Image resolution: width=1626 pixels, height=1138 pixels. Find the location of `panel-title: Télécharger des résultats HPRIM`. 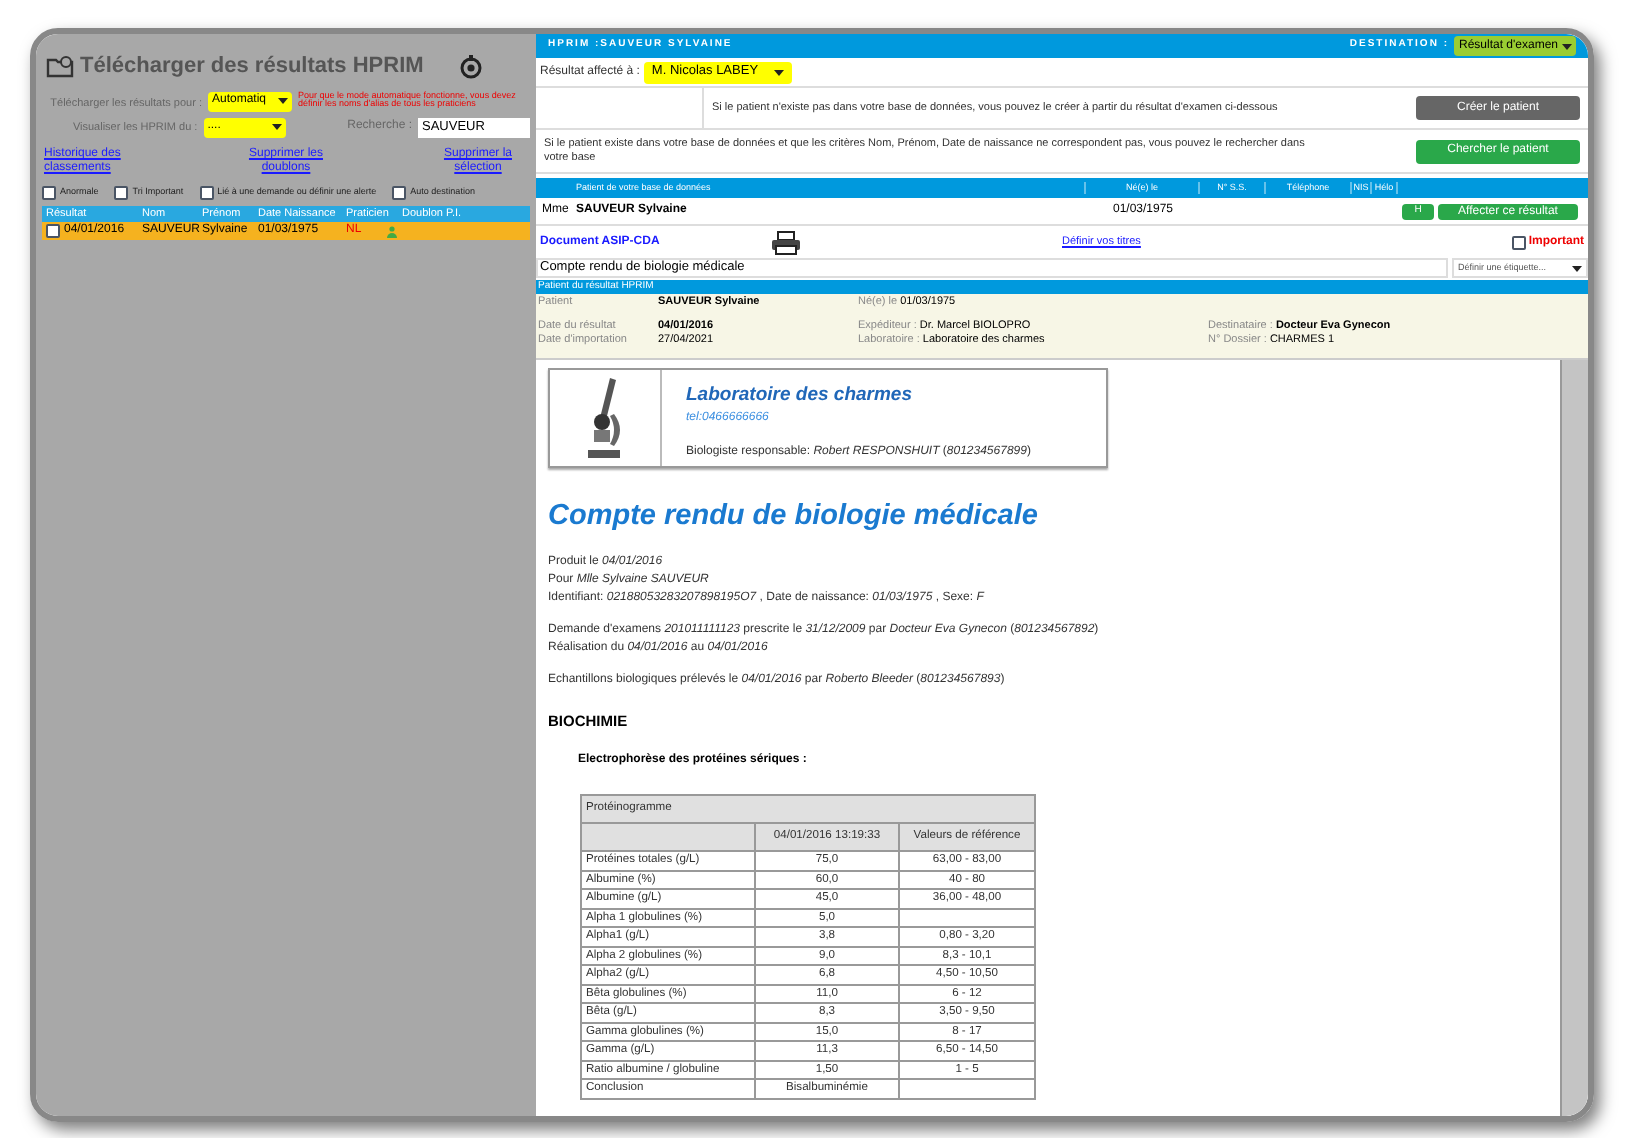

panel-title: Télécharger des résultats HPRIM is located at coordinates (252, 67).